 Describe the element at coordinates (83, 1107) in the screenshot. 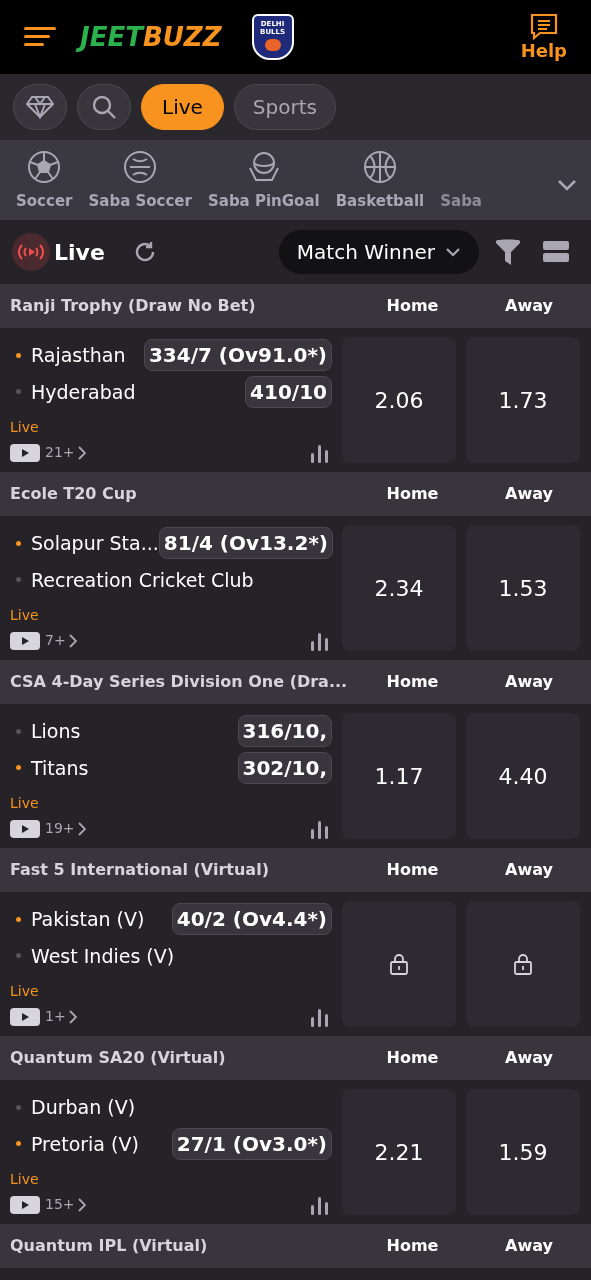

I see `team-name: Durban (V)` at that location.